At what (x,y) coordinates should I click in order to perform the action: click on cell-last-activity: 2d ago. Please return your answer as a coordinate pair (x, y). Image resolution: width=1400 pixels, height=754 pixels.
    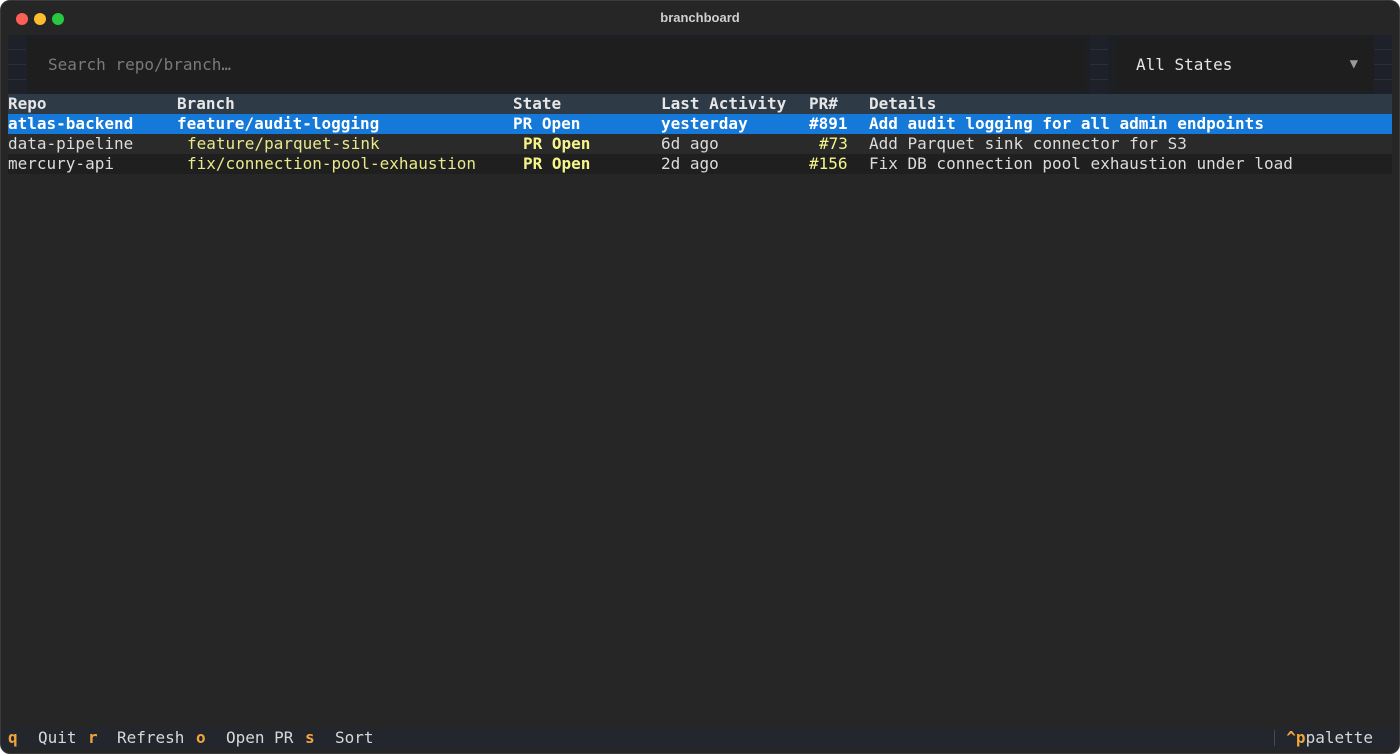
    Looking at the image, I should click on (690, 163).